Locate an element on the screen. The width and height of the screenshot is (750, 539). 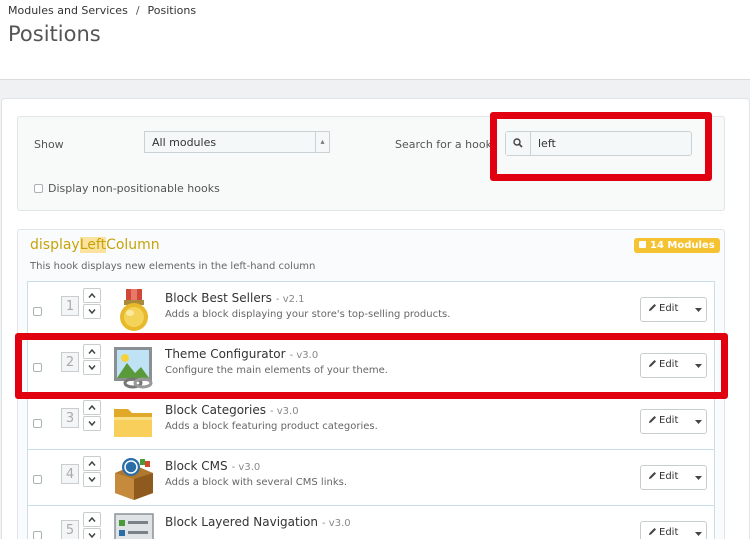
select-arrows-icon: ▴ is located at coordinates (322, 142).